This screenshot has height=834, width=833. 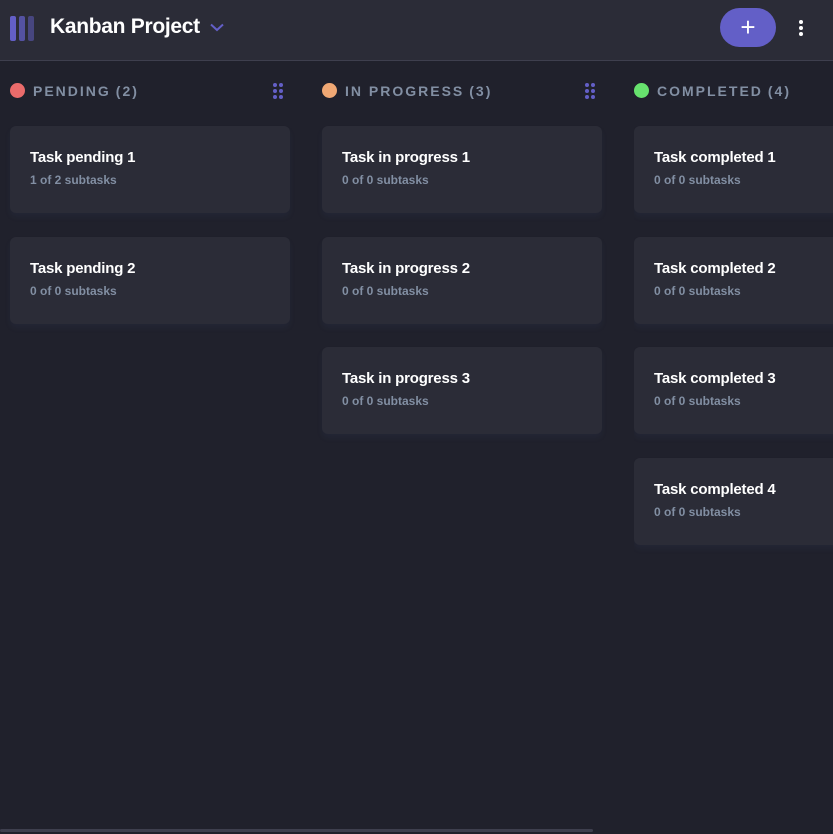 What do you see at coordinates (462, 390) in the screenshot?
I see `task-card: Task in progress 3 0 of 0 subtasks` at bounding box center [462, 390].